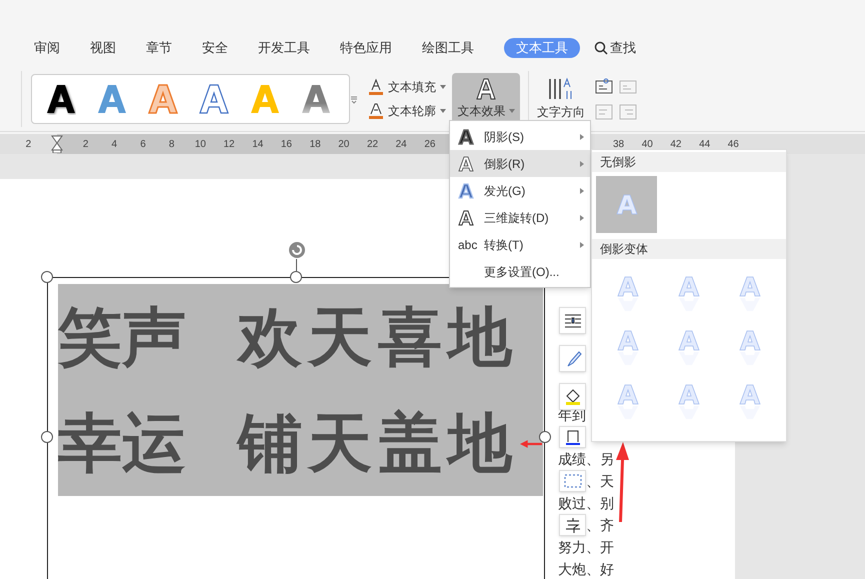 Image resolution: width=865 pixels, height=579 pixels. What do you see at coordinates (619, 145) in the screenshot?
I see `ruler-number: 38` at bounding box center [619, 145].